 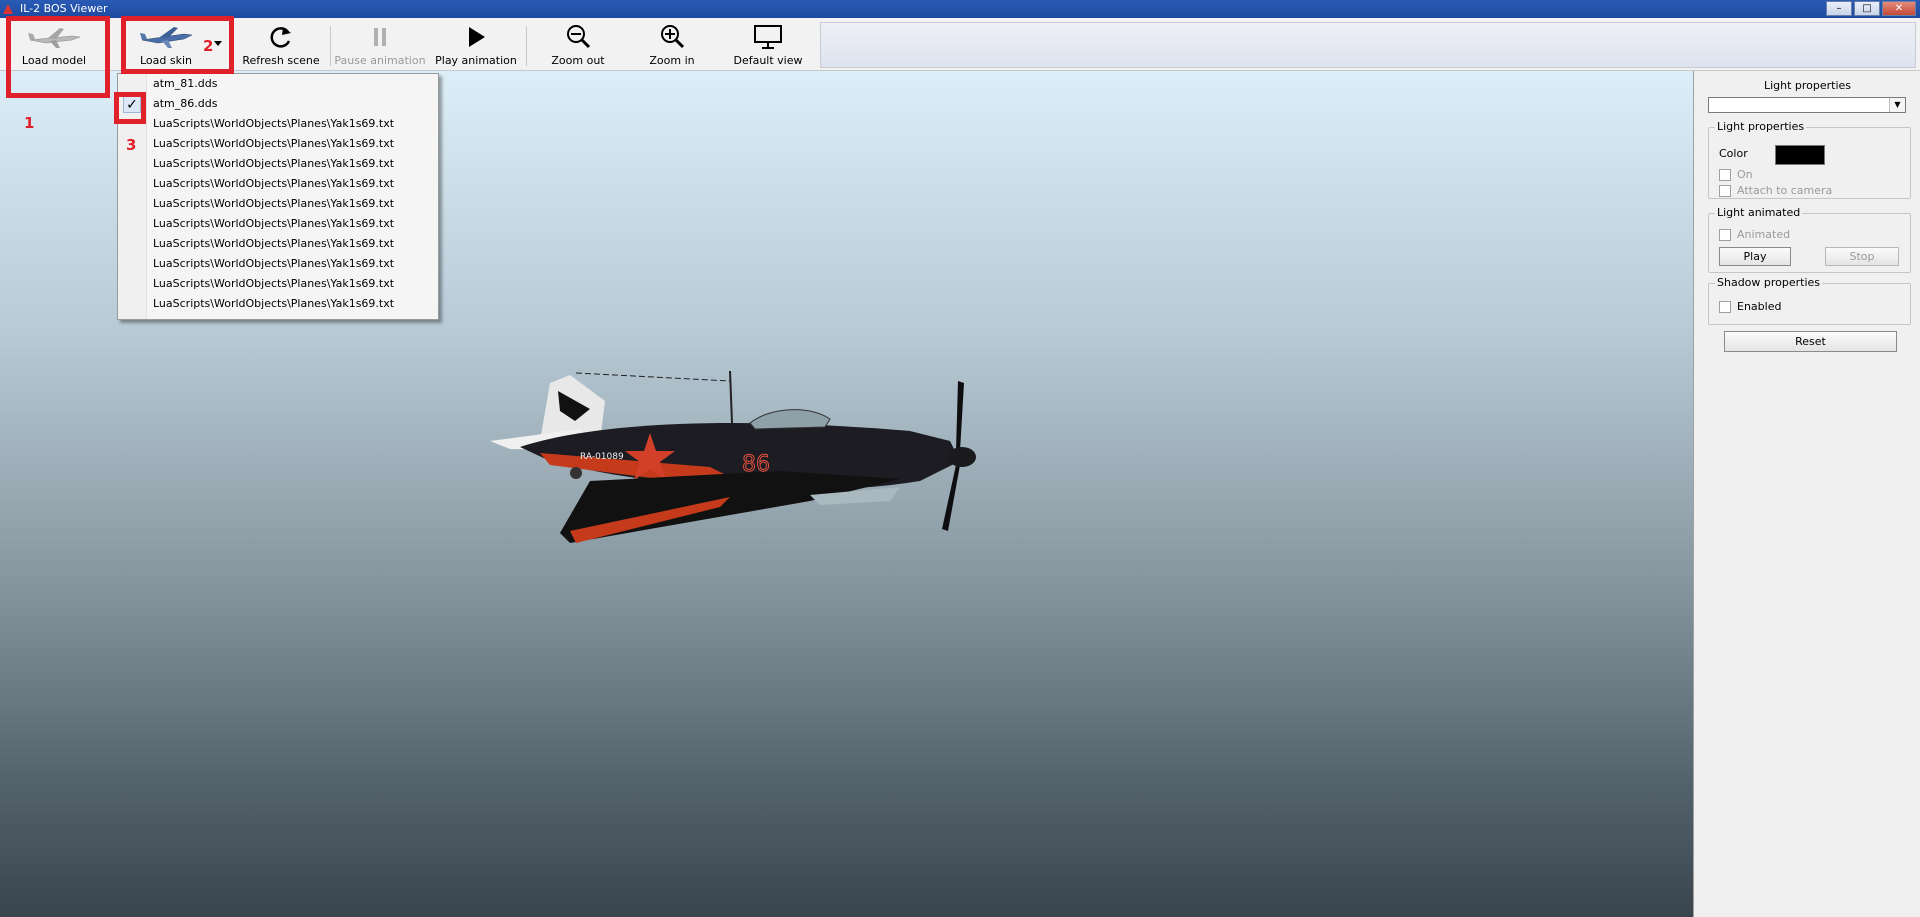 What do you see at coordinates (673, 37) in the screenshot?
I see `zoom-in-icon` at bounding box center [673, 37].